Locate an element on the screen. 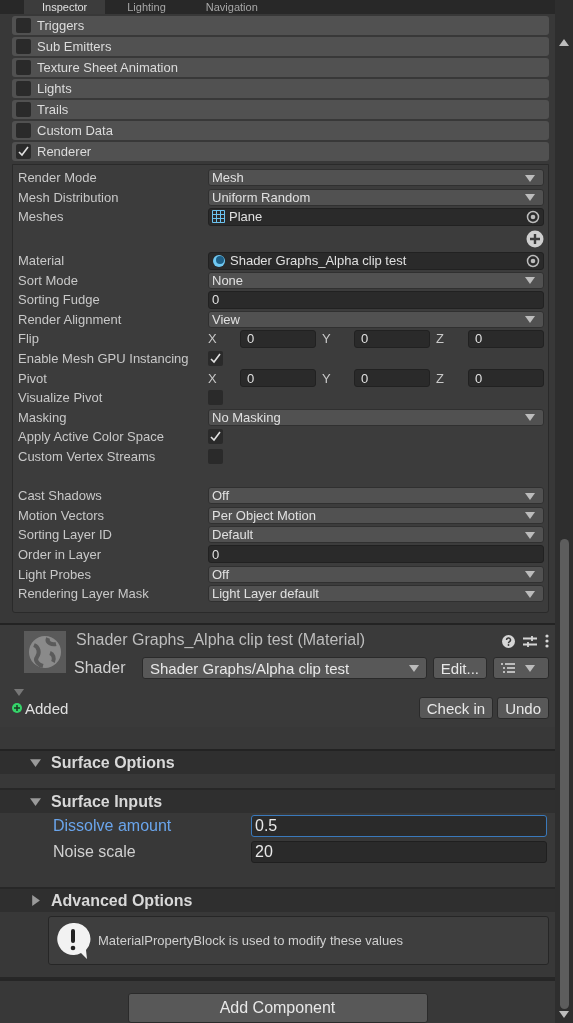 This screenshot has height=1023, width=573. shader-label: Shader is located at coordinates (100, 668).